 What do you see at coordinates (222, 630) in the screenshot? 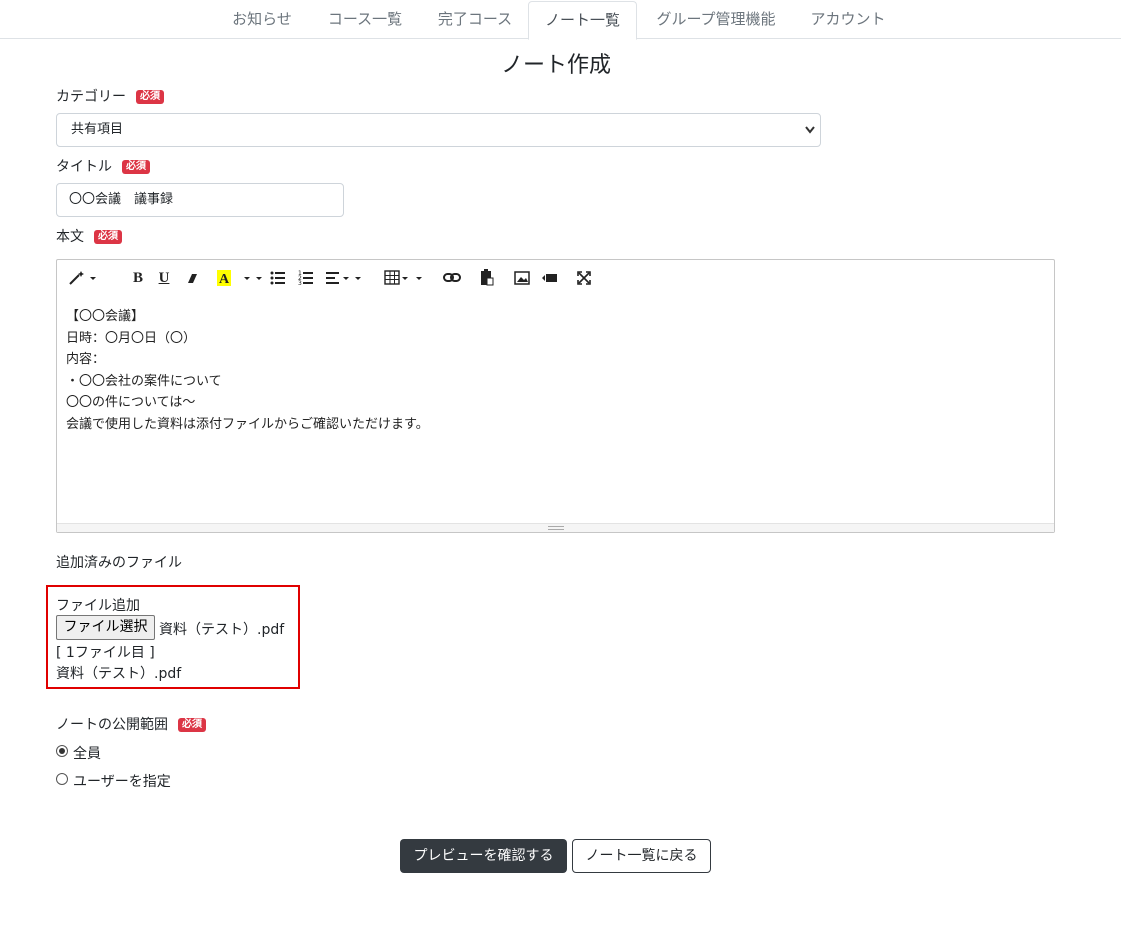
I see `chosen-file-name: 資料（テスト）.pdf` at bounding box center [222, 630].